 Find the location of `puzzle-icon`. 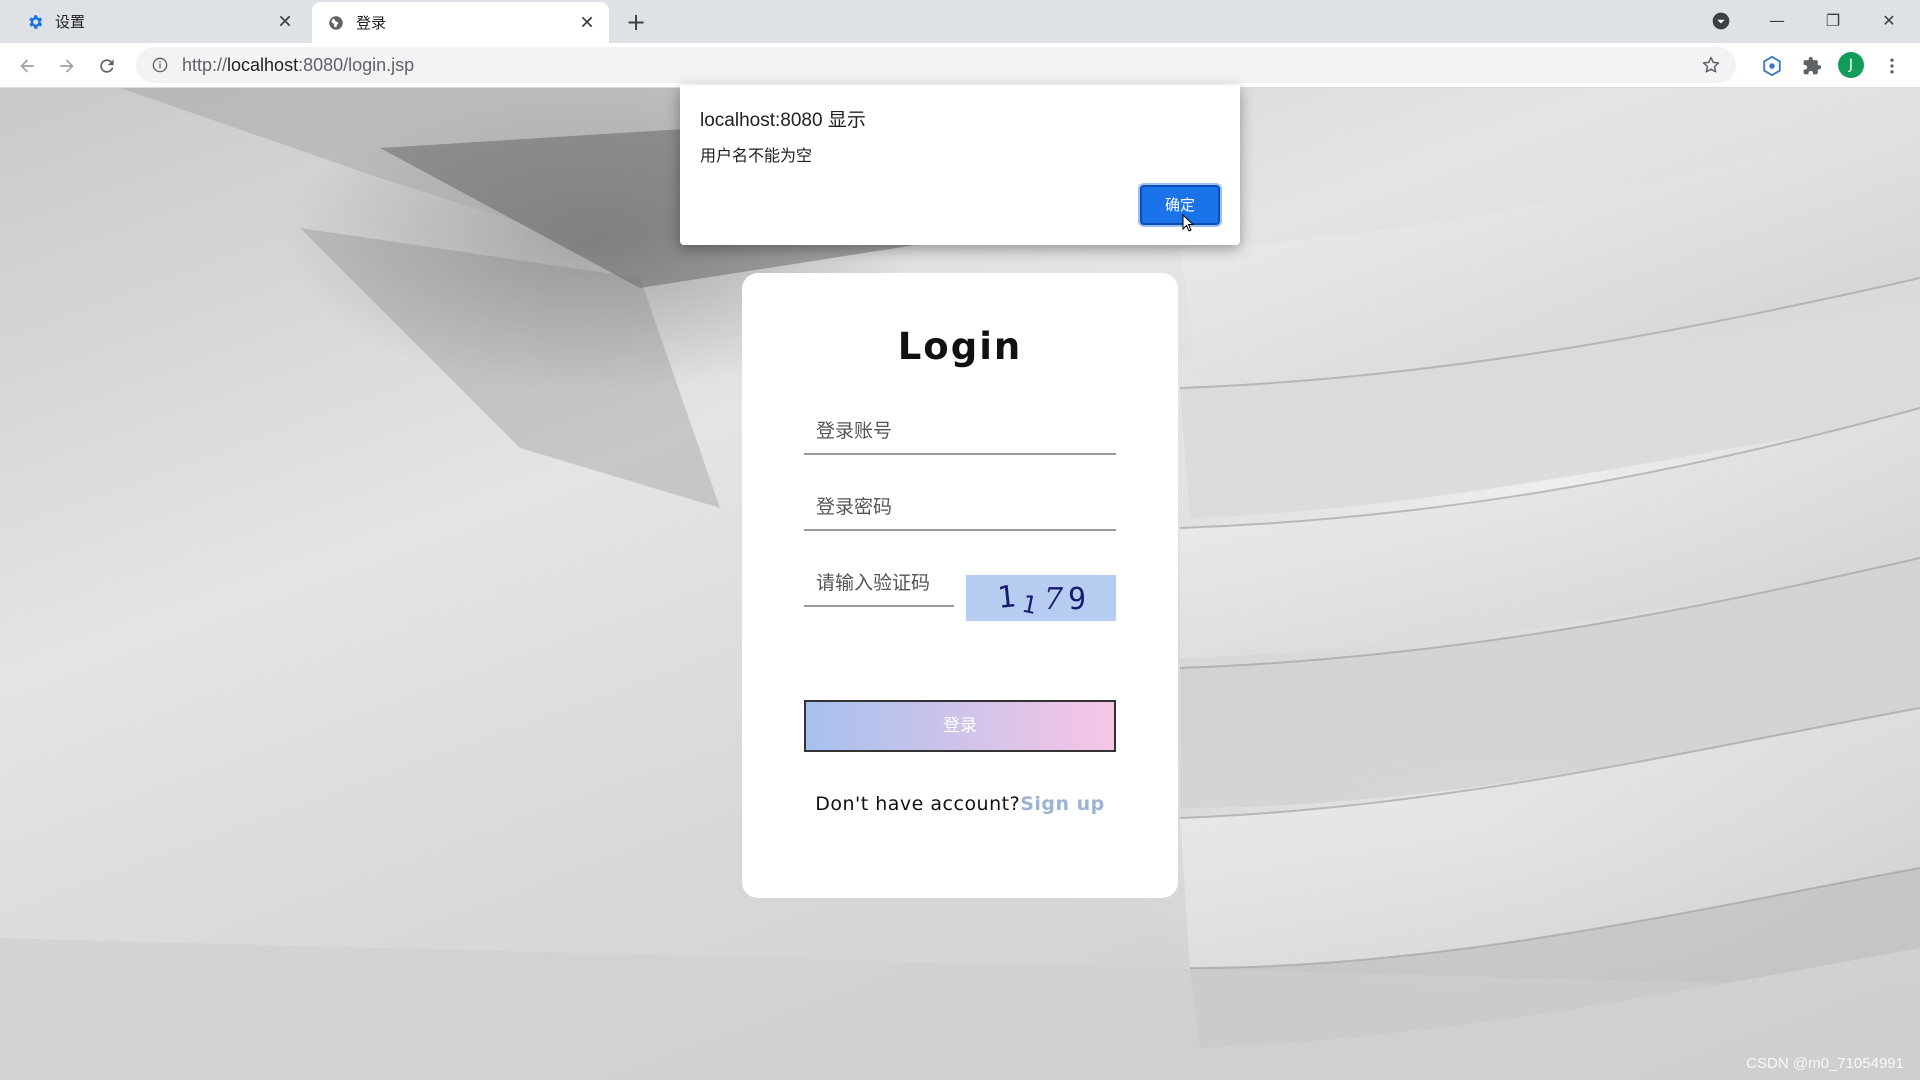

puzzle-icon is located at coordinates (1812, 65).